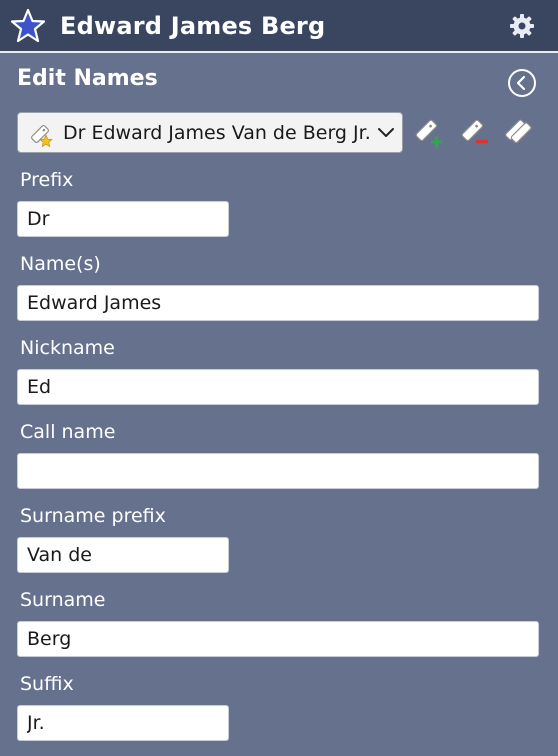 The height and width of the screenshot is (756, 558). What do you see at coordinates (522, 26) in the screenshot?
I see `gear-icon` at bounding box center [522, 26].